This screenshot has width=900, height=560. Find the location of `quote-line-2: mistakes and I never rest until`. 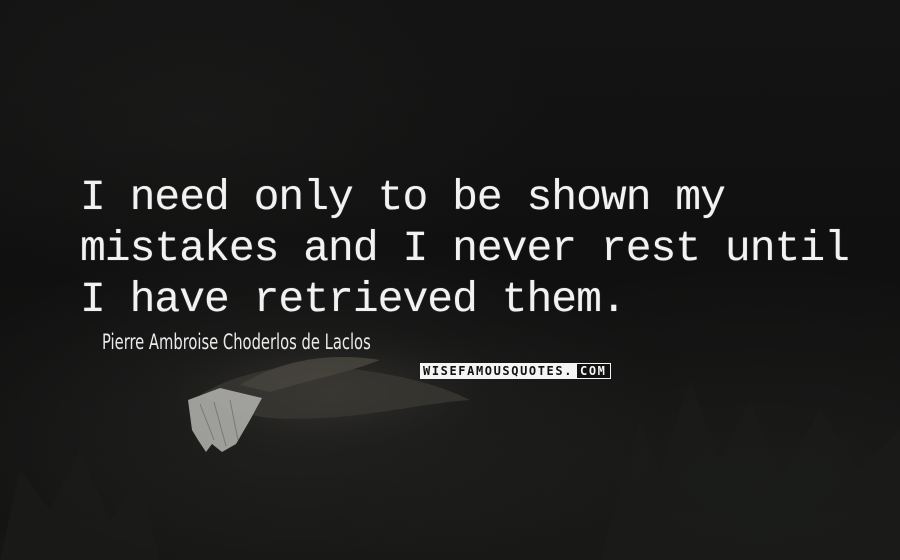

quote-line-2: mistakes and I never rest until is located at coordinates (465, 248).